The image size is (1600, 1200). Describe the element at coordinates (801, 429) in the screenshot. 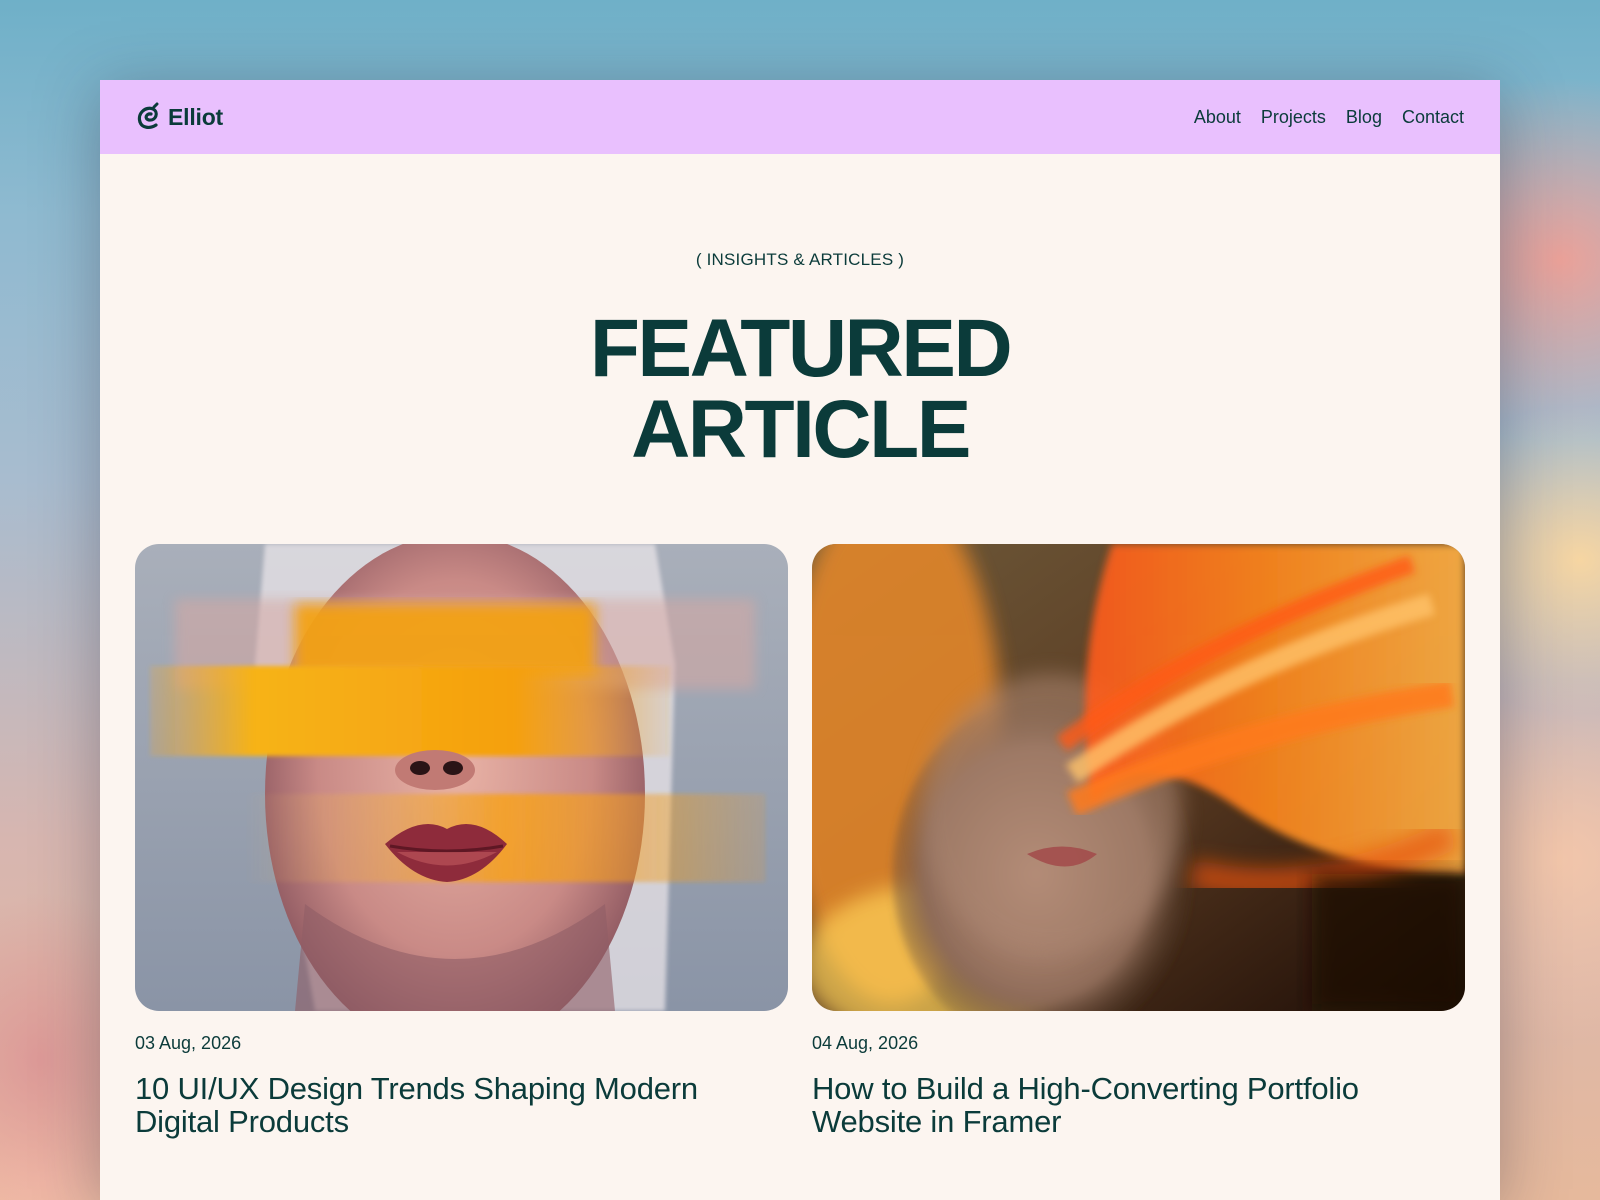

I see `page-title-line-2: ARTICLE` at that location.